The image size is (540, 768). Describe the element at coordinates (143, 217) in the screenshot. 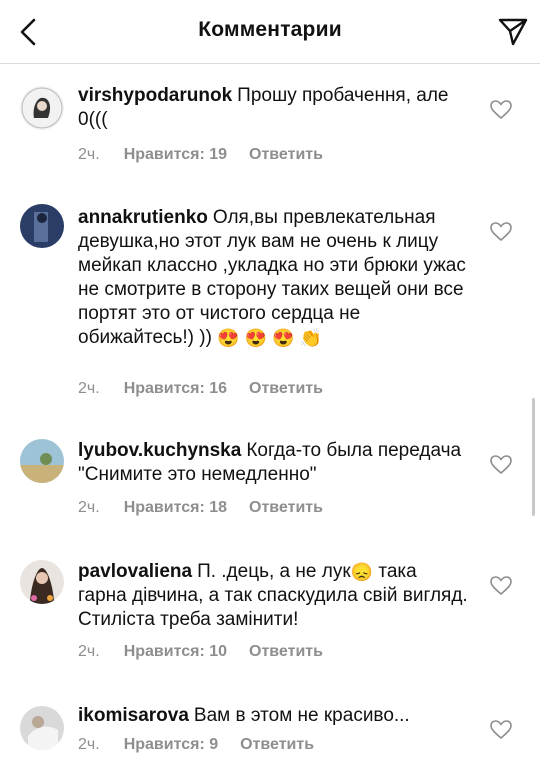

I see `comment-username: annakrutienko` at that location.